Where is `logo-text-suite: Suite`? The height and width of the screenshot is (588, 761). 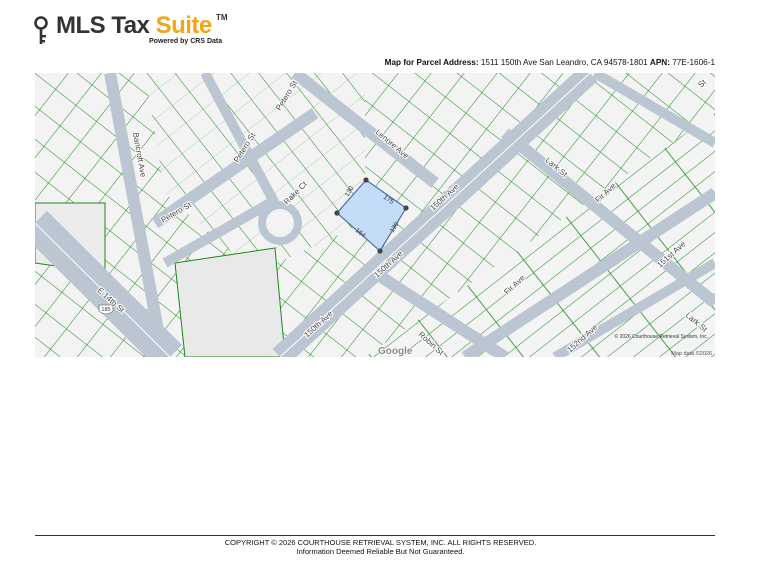
logo-text-suite: Suite is located at coordinates (184, 25).